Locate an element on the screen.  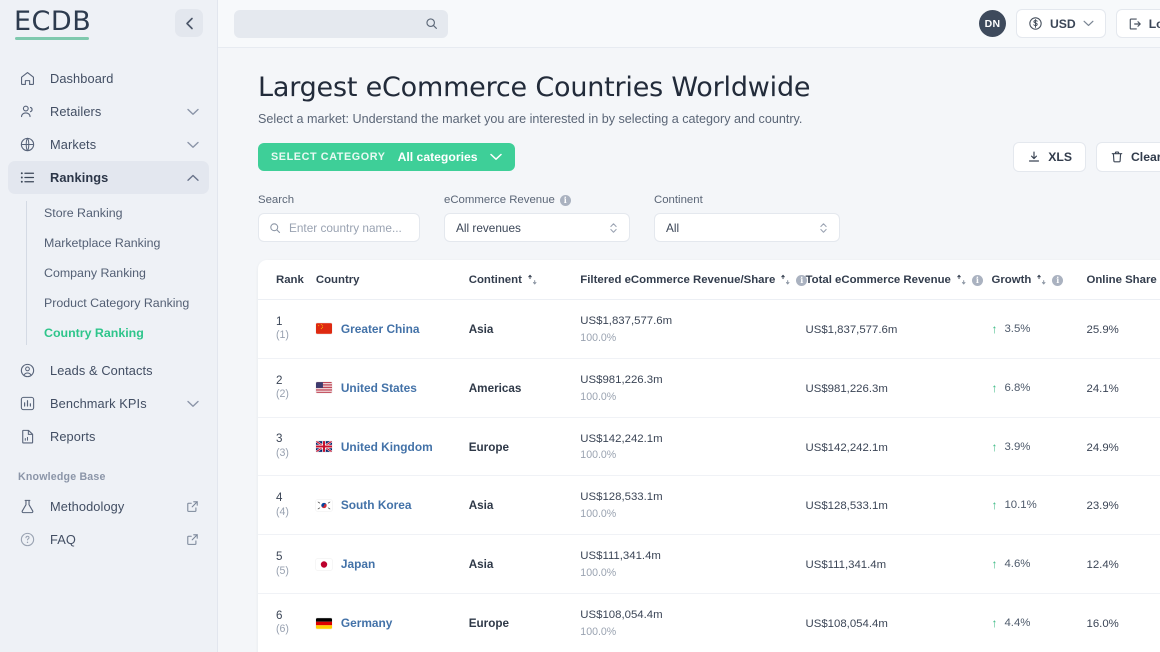
chevron-up-icon is located at coordinates (193, 178).